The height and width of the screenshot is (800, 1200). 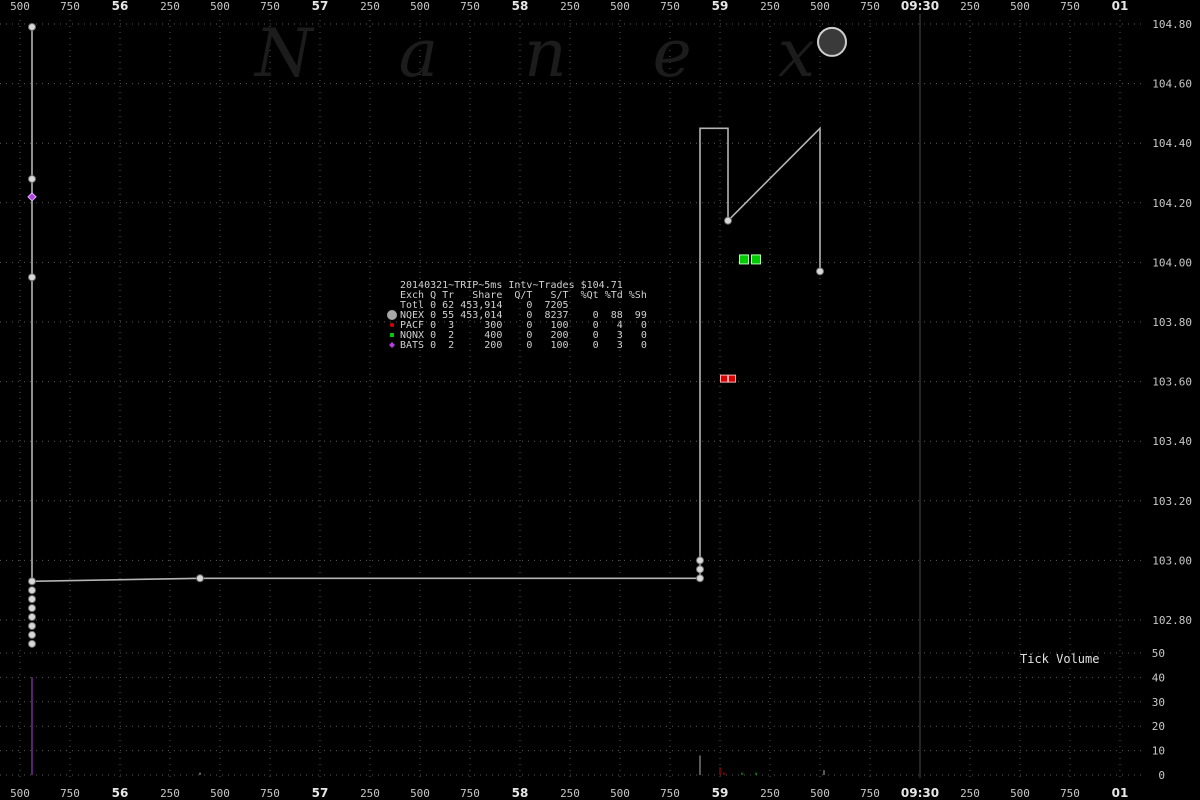 What do you see at coordinates (392, 315) in the screenshot?
I see `legend-marker-circle` at bounding box center [392, 315].